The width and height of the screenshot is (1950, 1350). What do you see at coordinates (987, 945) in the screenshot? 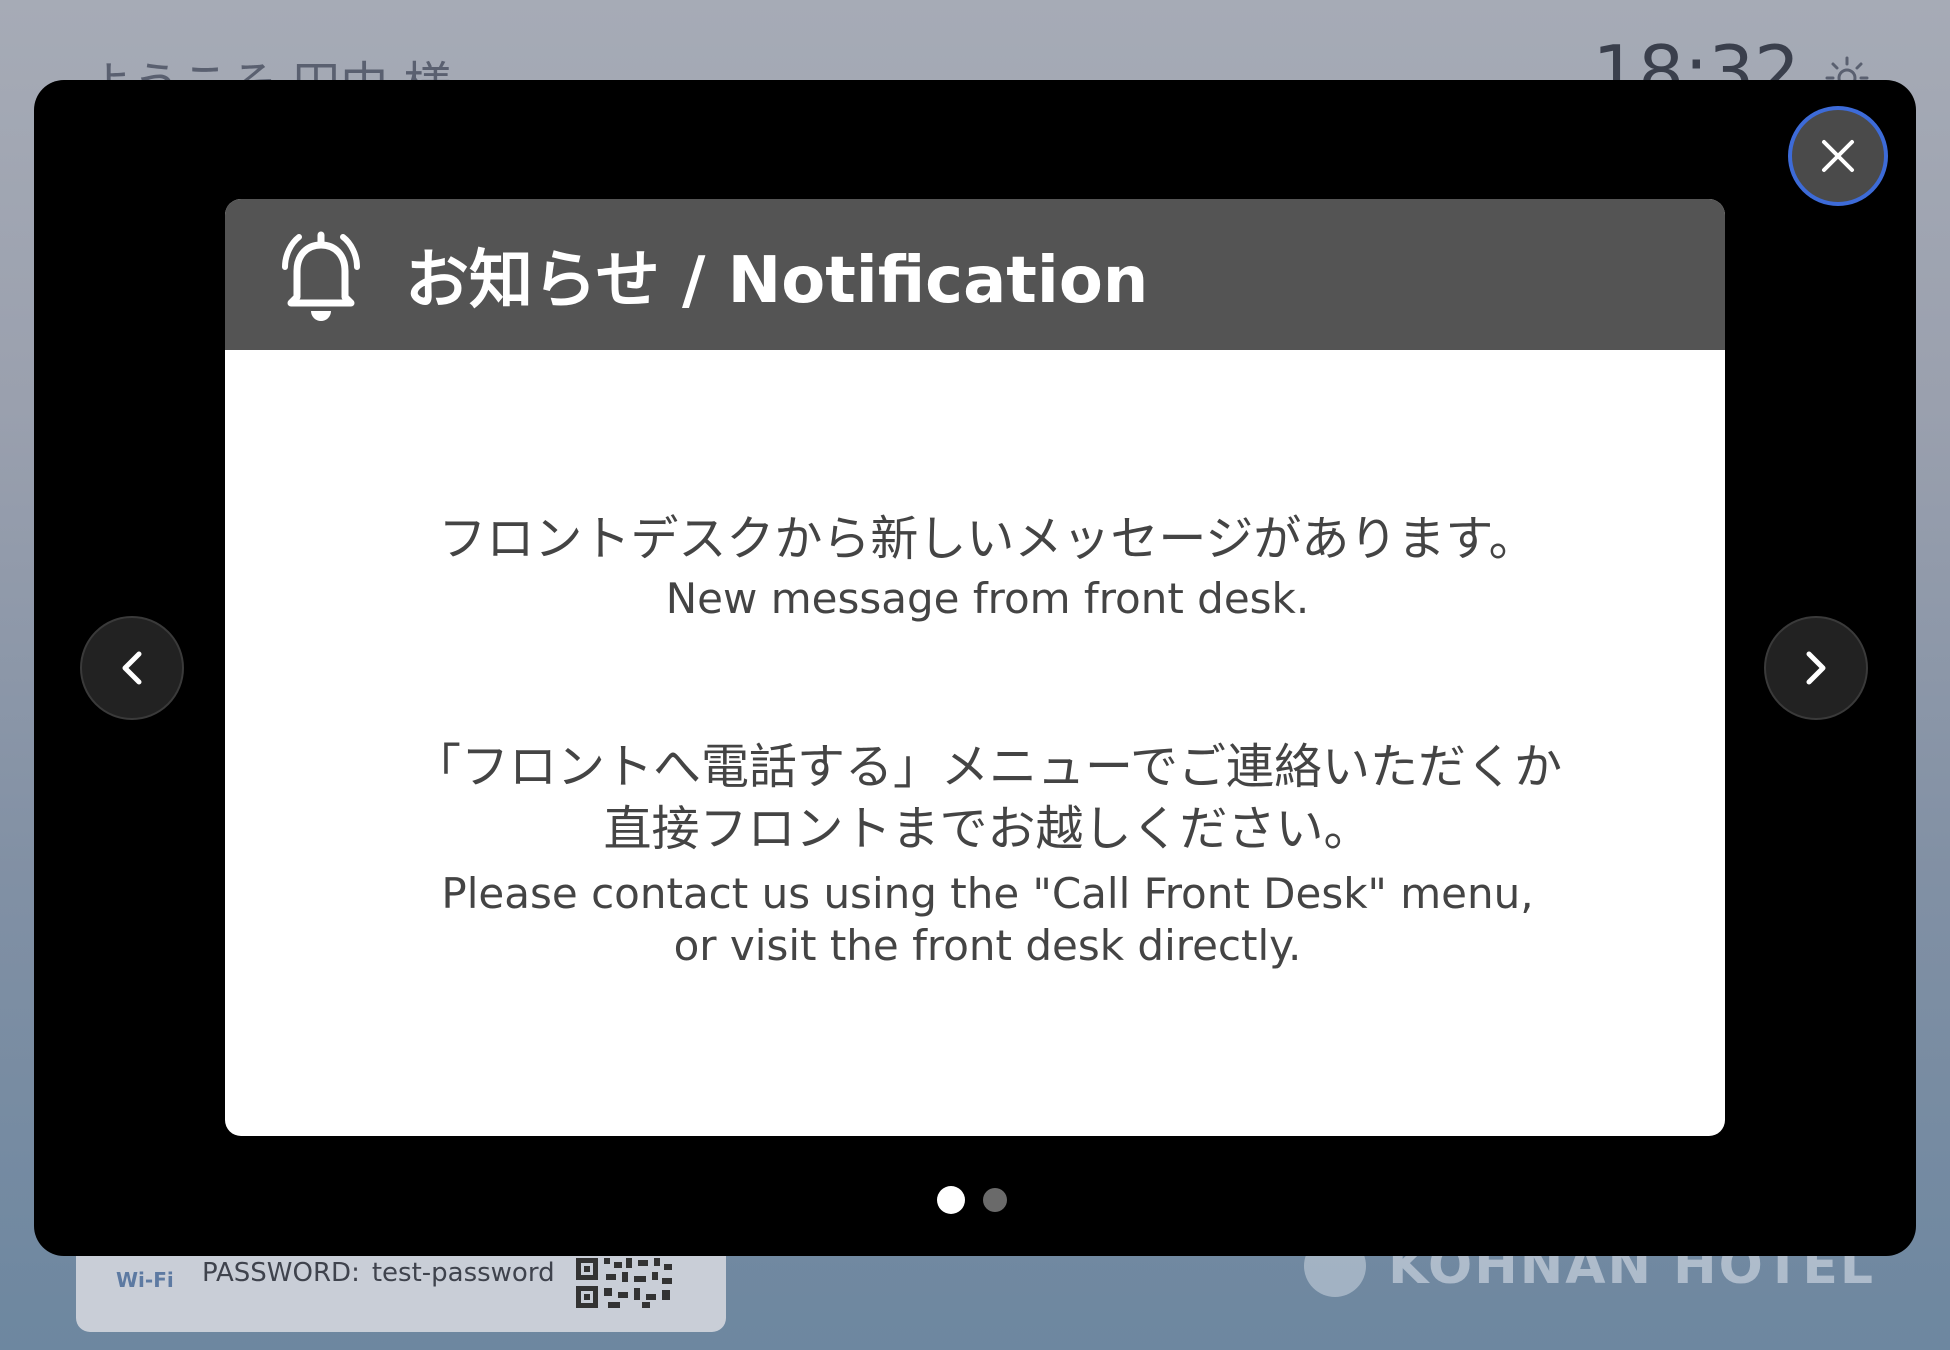
I see `message-2-en-line-2: or visit the front desk directly.` at bounding box center [987, 945].